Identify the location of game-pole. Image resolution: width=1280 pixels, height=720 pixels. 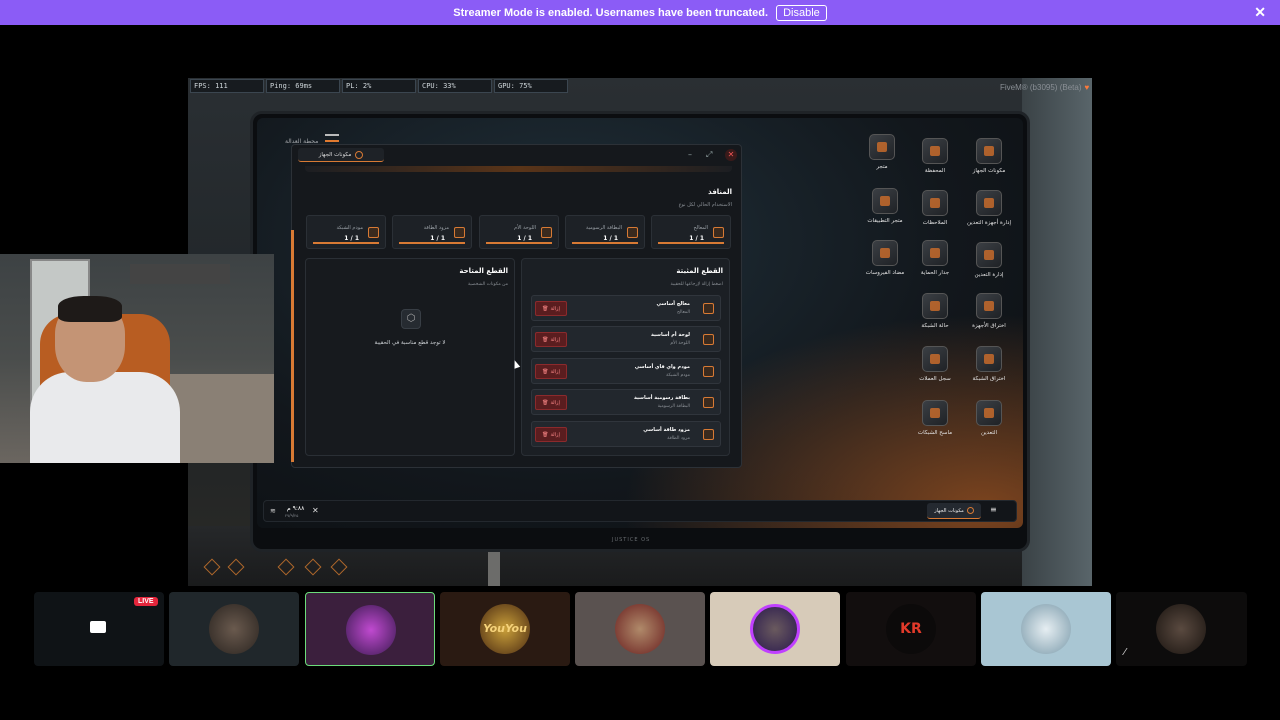
(494, 566).